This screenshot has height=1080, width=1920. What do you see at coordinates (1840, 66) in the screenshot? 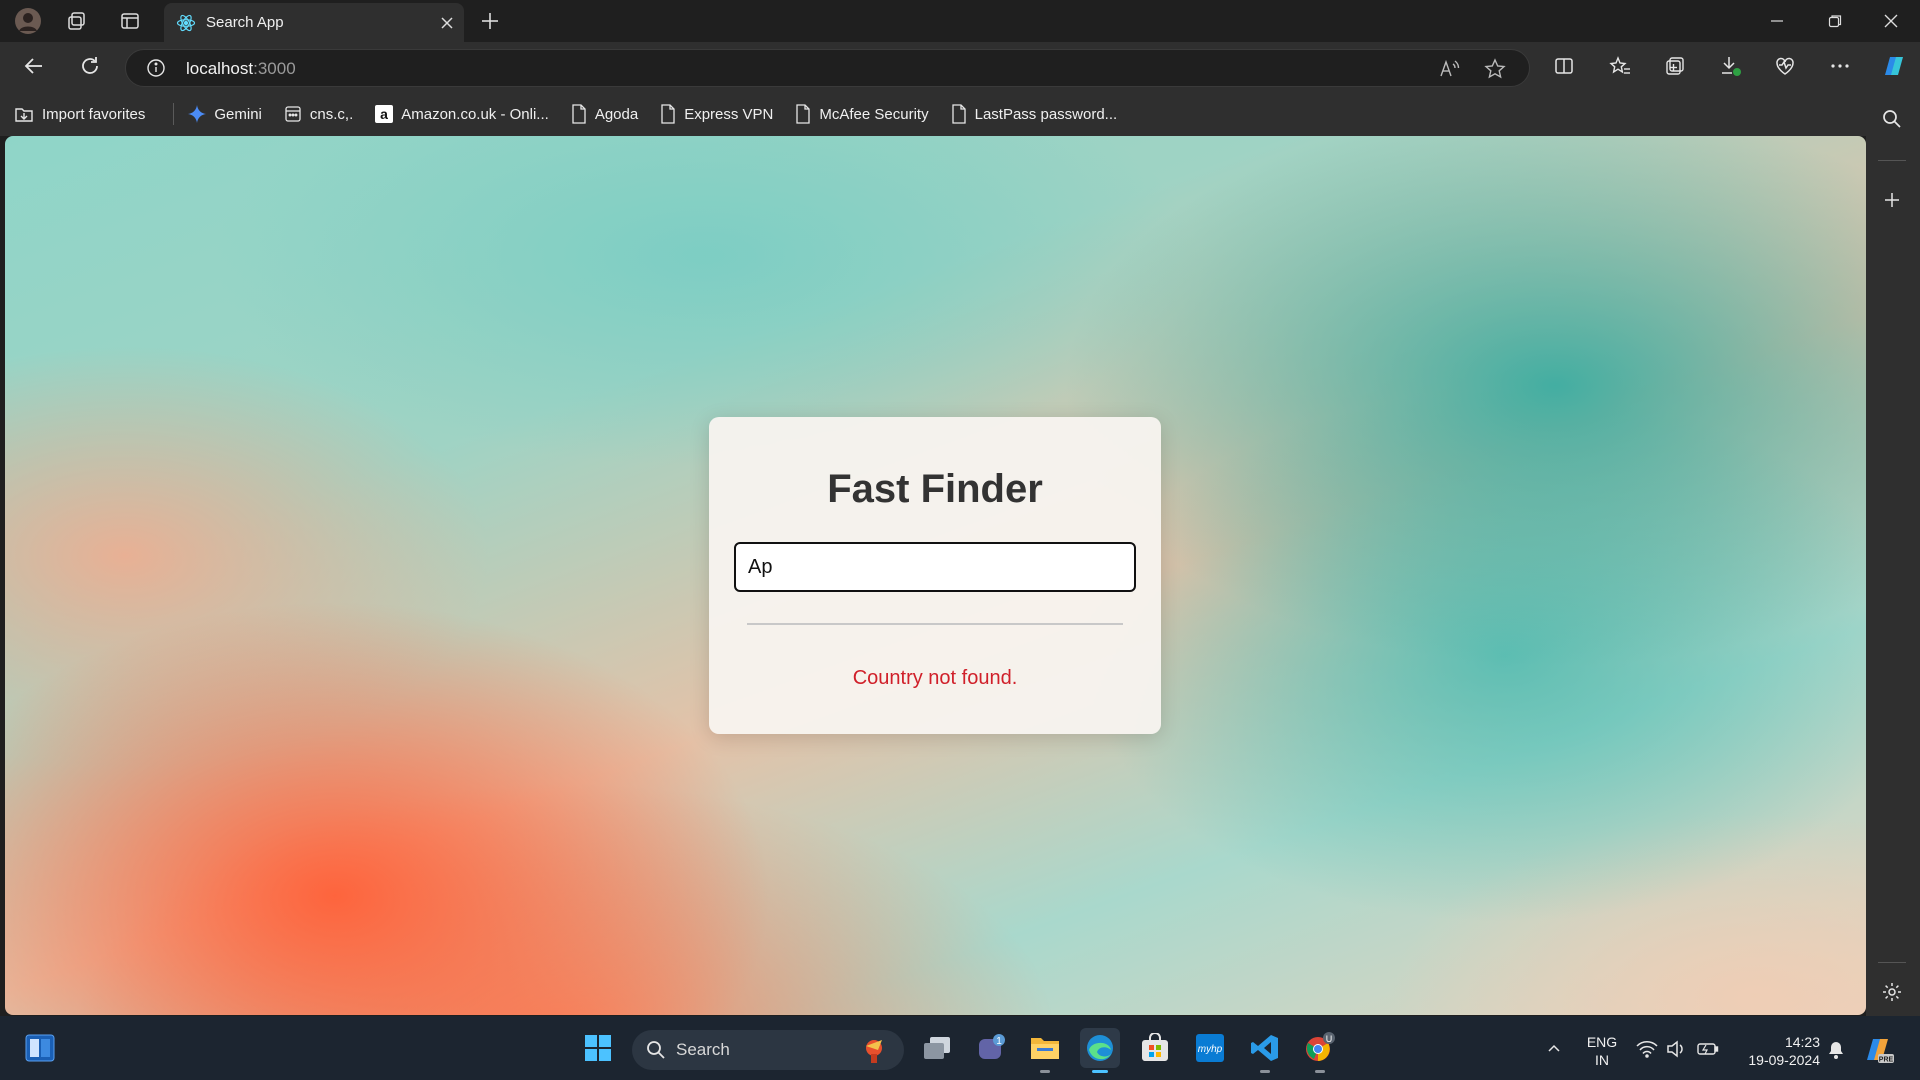
I see `more-options-icon` at bounding box center [1840, 66].